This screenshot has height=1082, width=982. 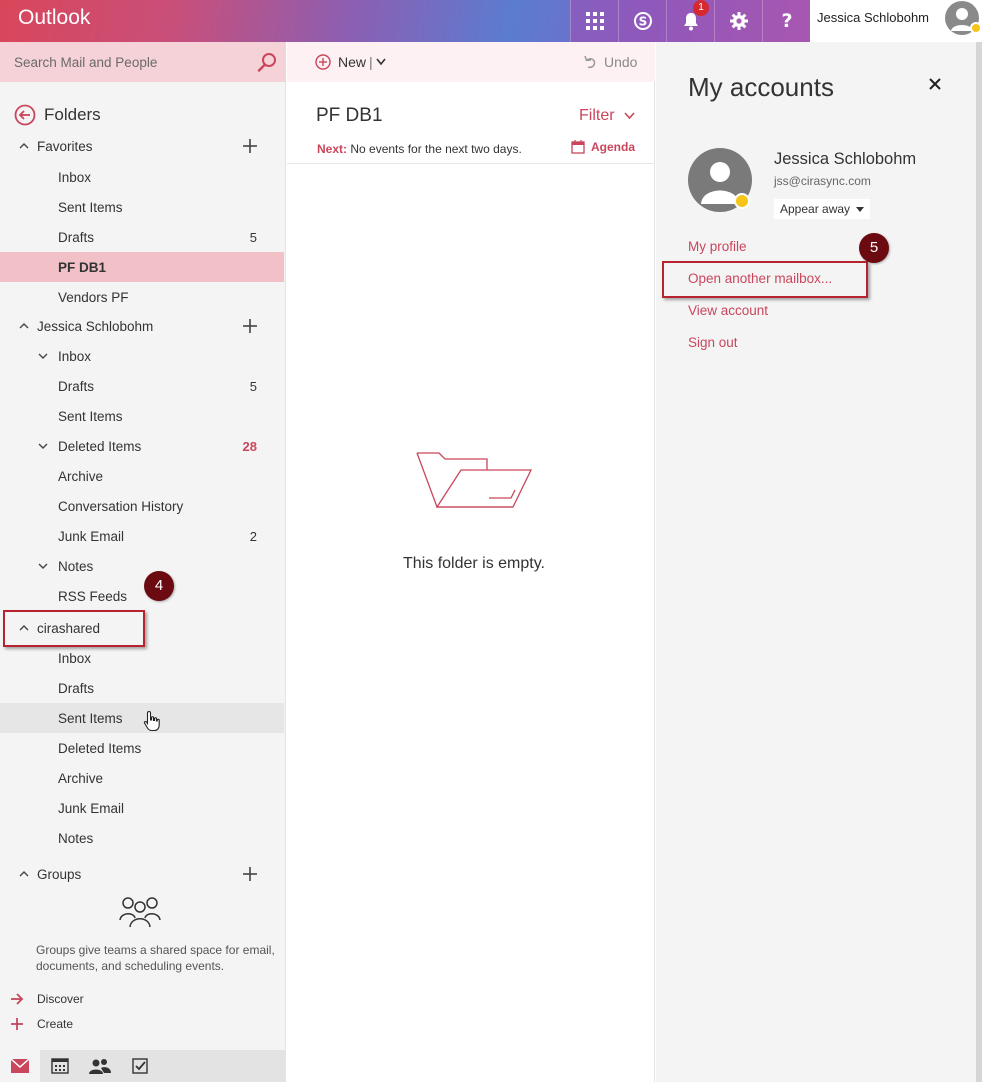 What do you see at coordinates (474, 480) in the screenshot?
I see `empty-folder-icon` at bounding box center [474, 480].